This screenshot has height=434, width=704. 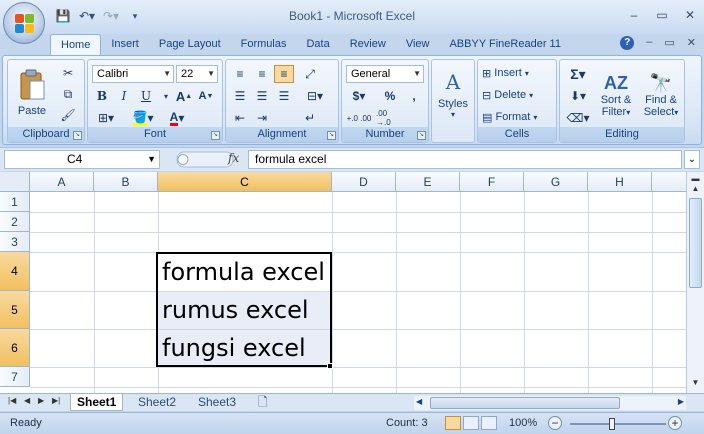 I want to click on fill-color-icon: 🪣 ▾, so click(x=143, y=118).